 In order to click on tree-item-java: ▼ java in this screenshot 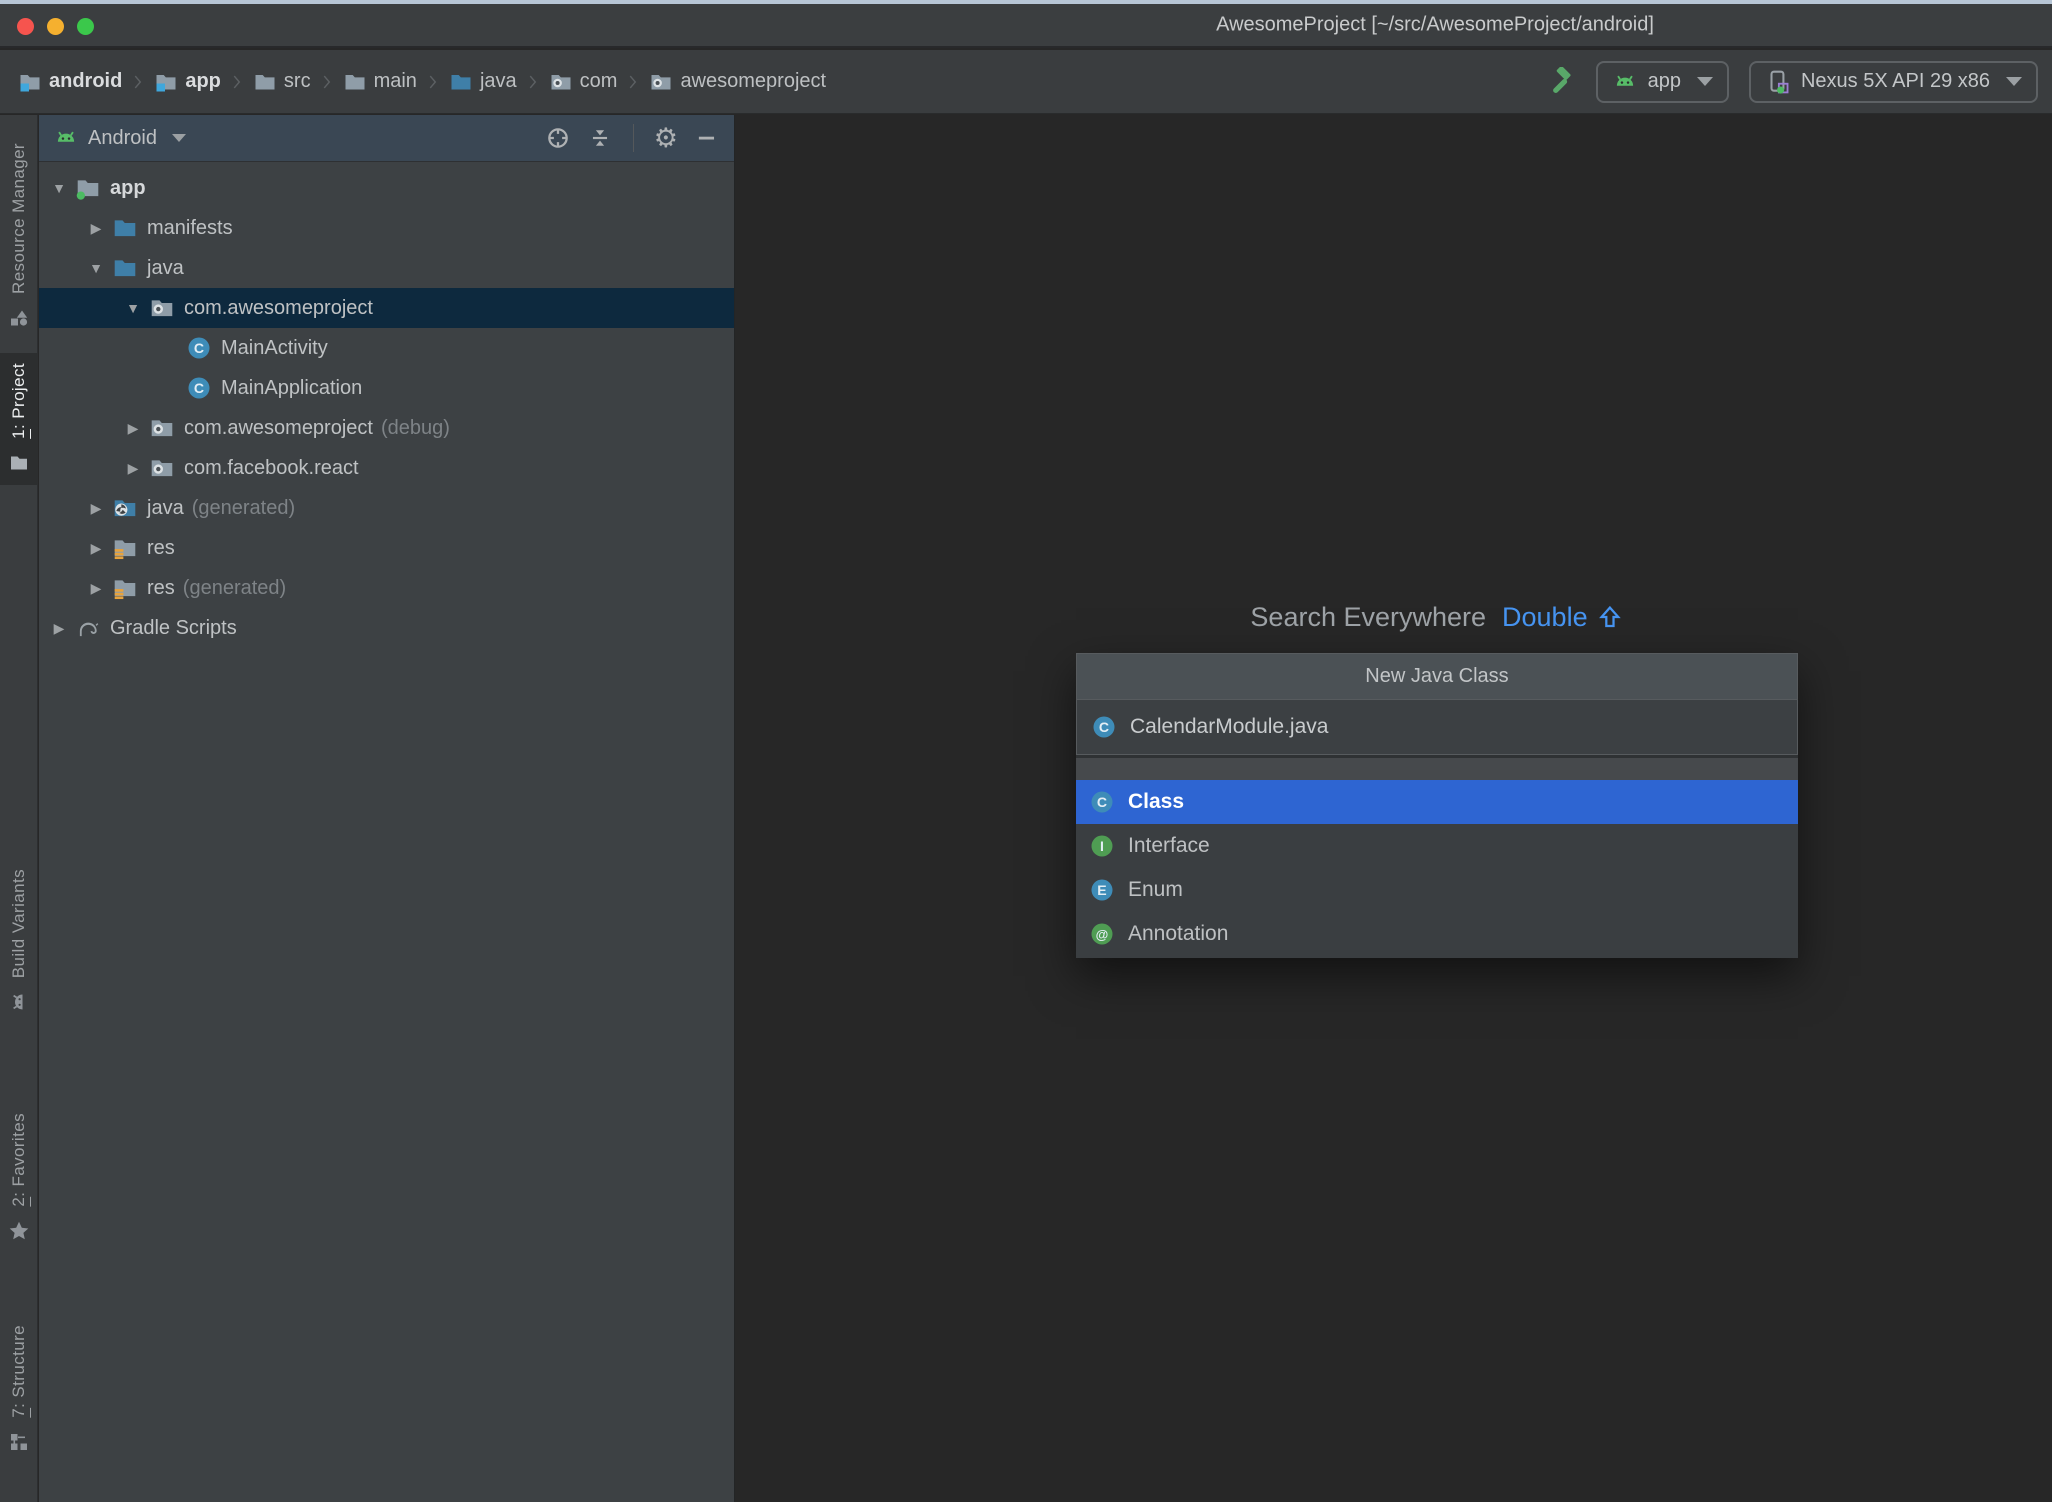, I will do `click(386, 268)`.